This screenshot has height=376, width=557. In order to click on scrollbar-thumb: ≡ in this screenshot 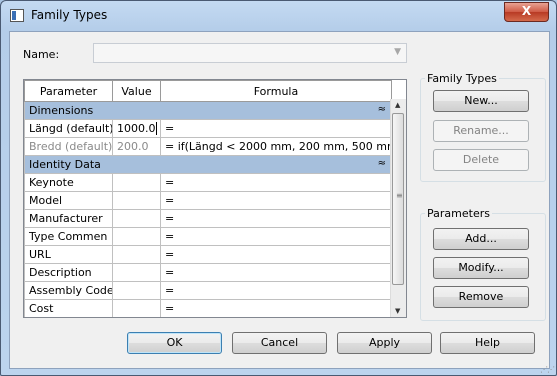, I will do `click(398, 199)`.